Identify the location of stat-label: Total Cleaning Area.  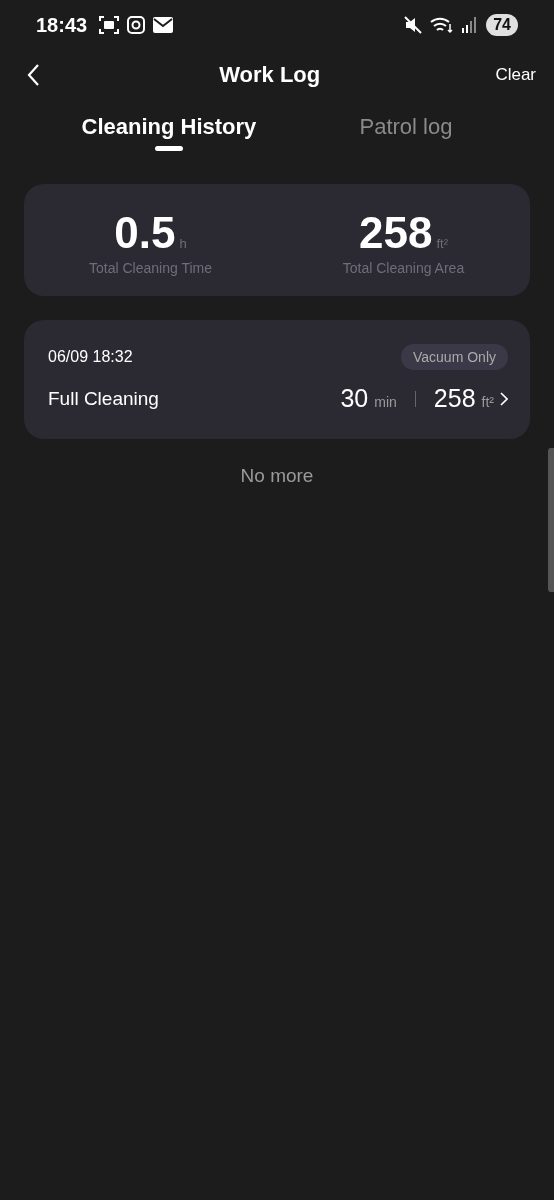
(403, 268).